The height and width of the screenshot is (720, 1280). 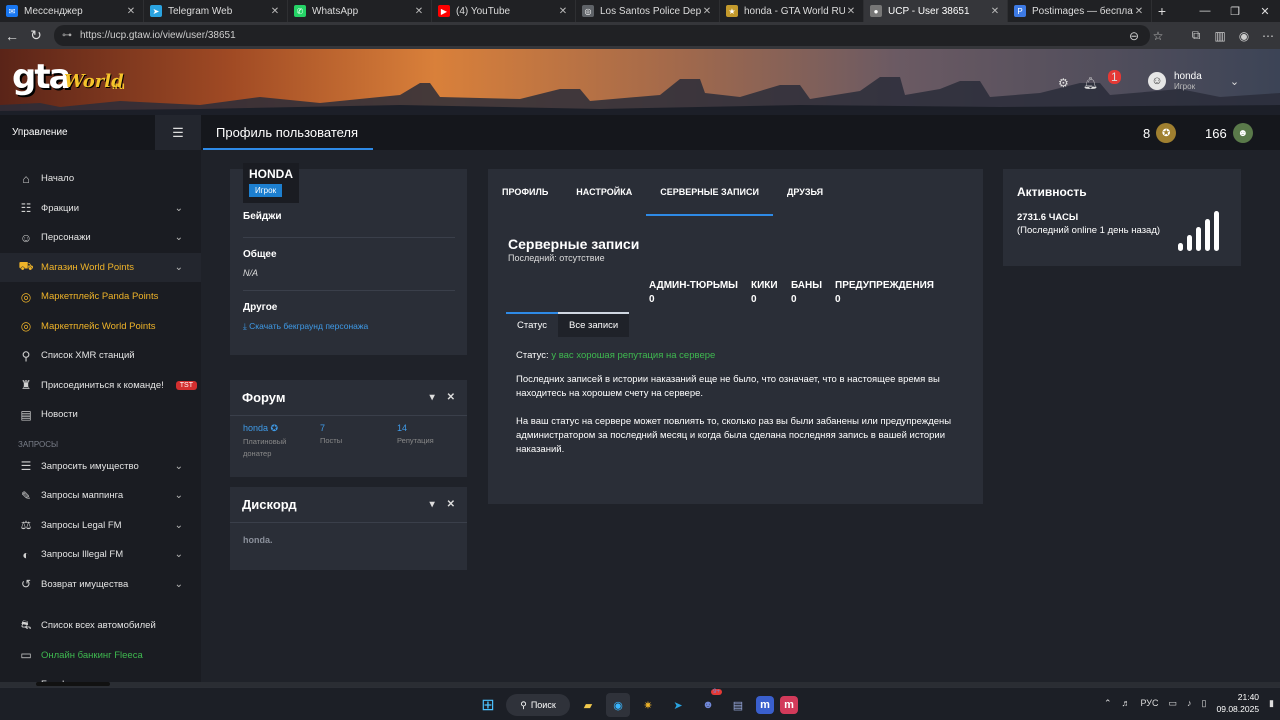 What do you see at coordinates (648, 11) in the screenshot?
I see `browser-tab: ◎ Los Santos Police Departme✕` at bounding box center [648, 11].